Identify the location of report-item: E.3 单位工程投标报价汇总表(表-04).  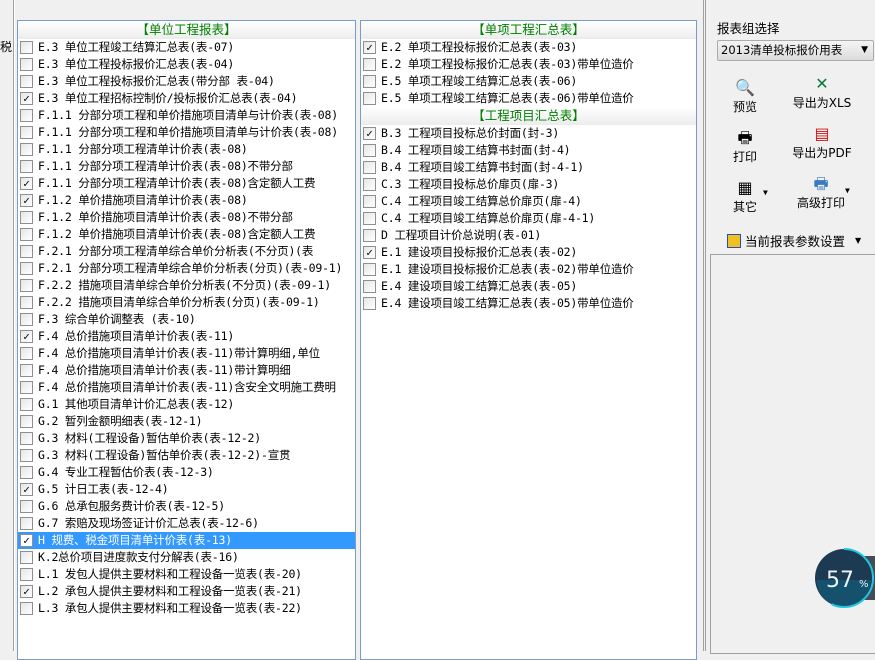
(186, 64).